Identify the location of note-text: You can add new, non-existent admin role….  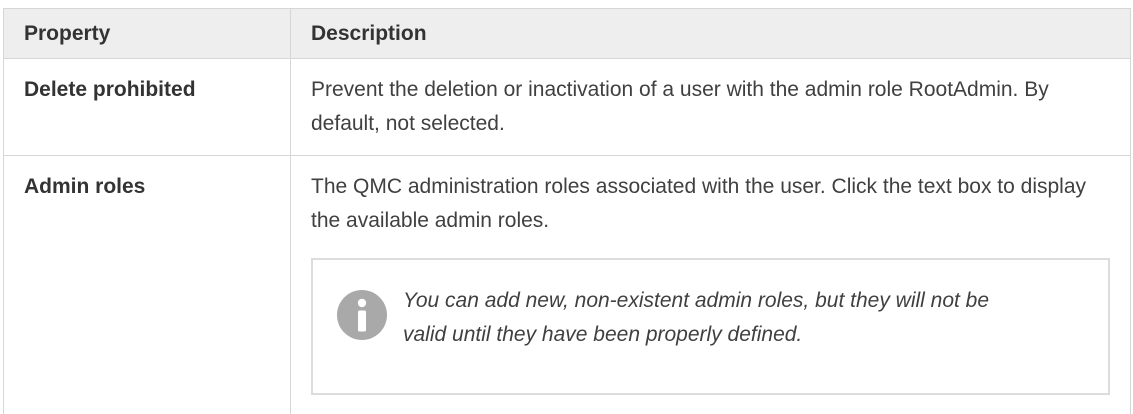
(696, 317).